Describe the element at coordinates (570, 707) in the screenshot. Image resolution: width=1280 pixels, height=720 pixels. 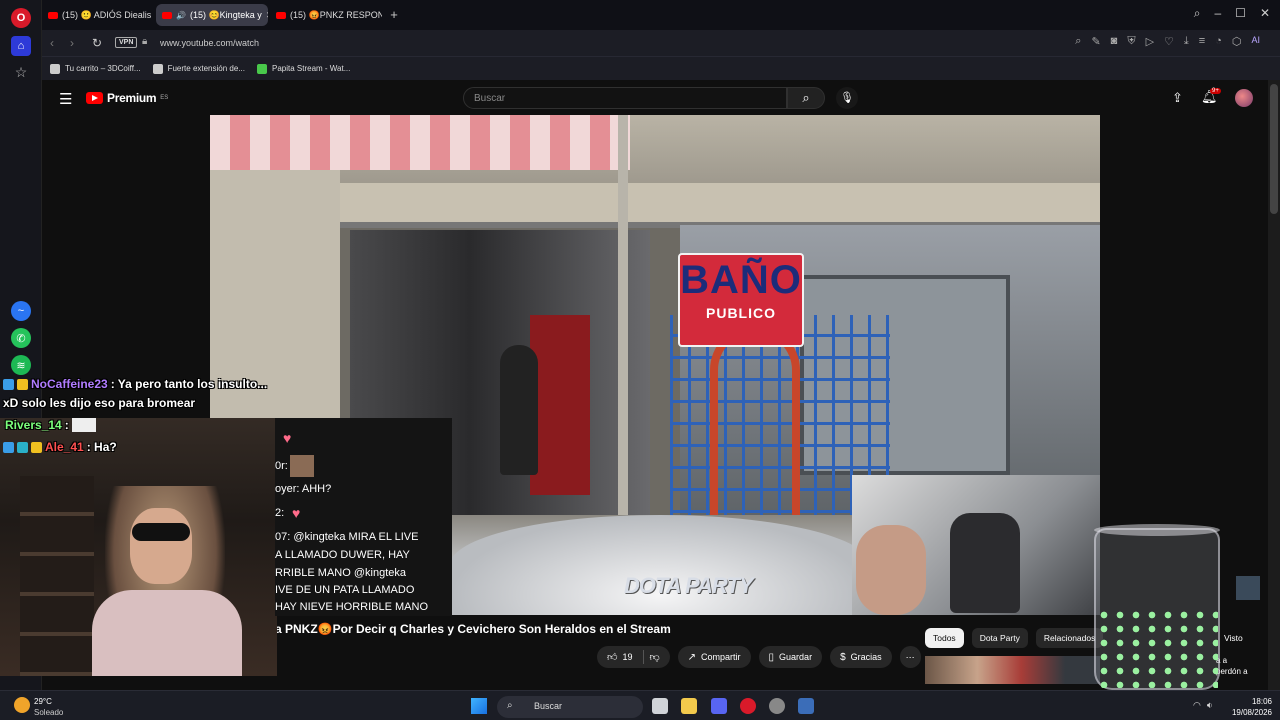
I see `taskbar-search: ⌕ Buscar` at that location.